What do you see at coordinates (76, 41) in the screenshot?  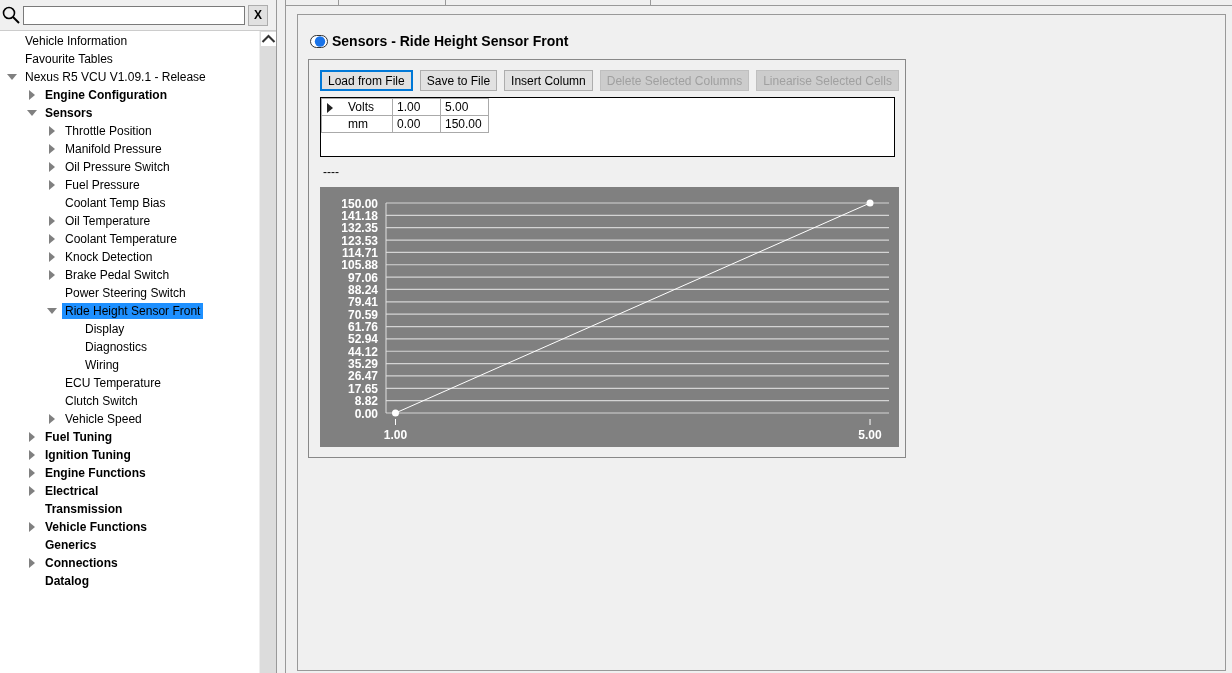 I see `tree-item: Vehicle Information` at bounding box center [76, 41].